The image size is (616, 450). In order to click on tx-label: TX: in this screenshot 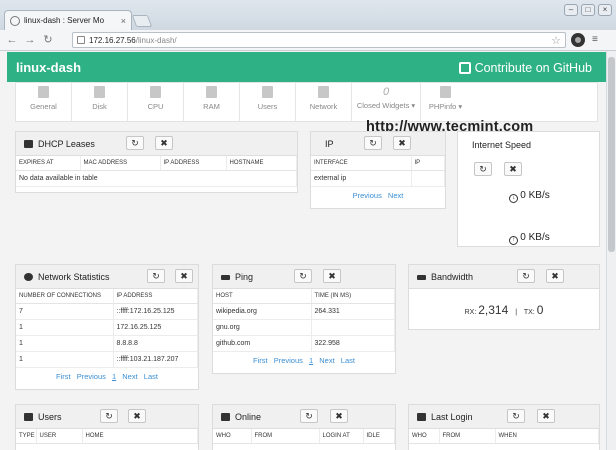, I will do `click(529, 312)`.